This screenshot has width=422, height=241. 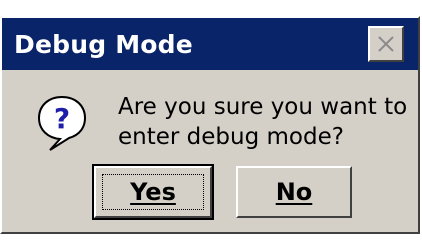 I want to click on message-line-1: Are you sure you want to, so click(x=263, y=107).